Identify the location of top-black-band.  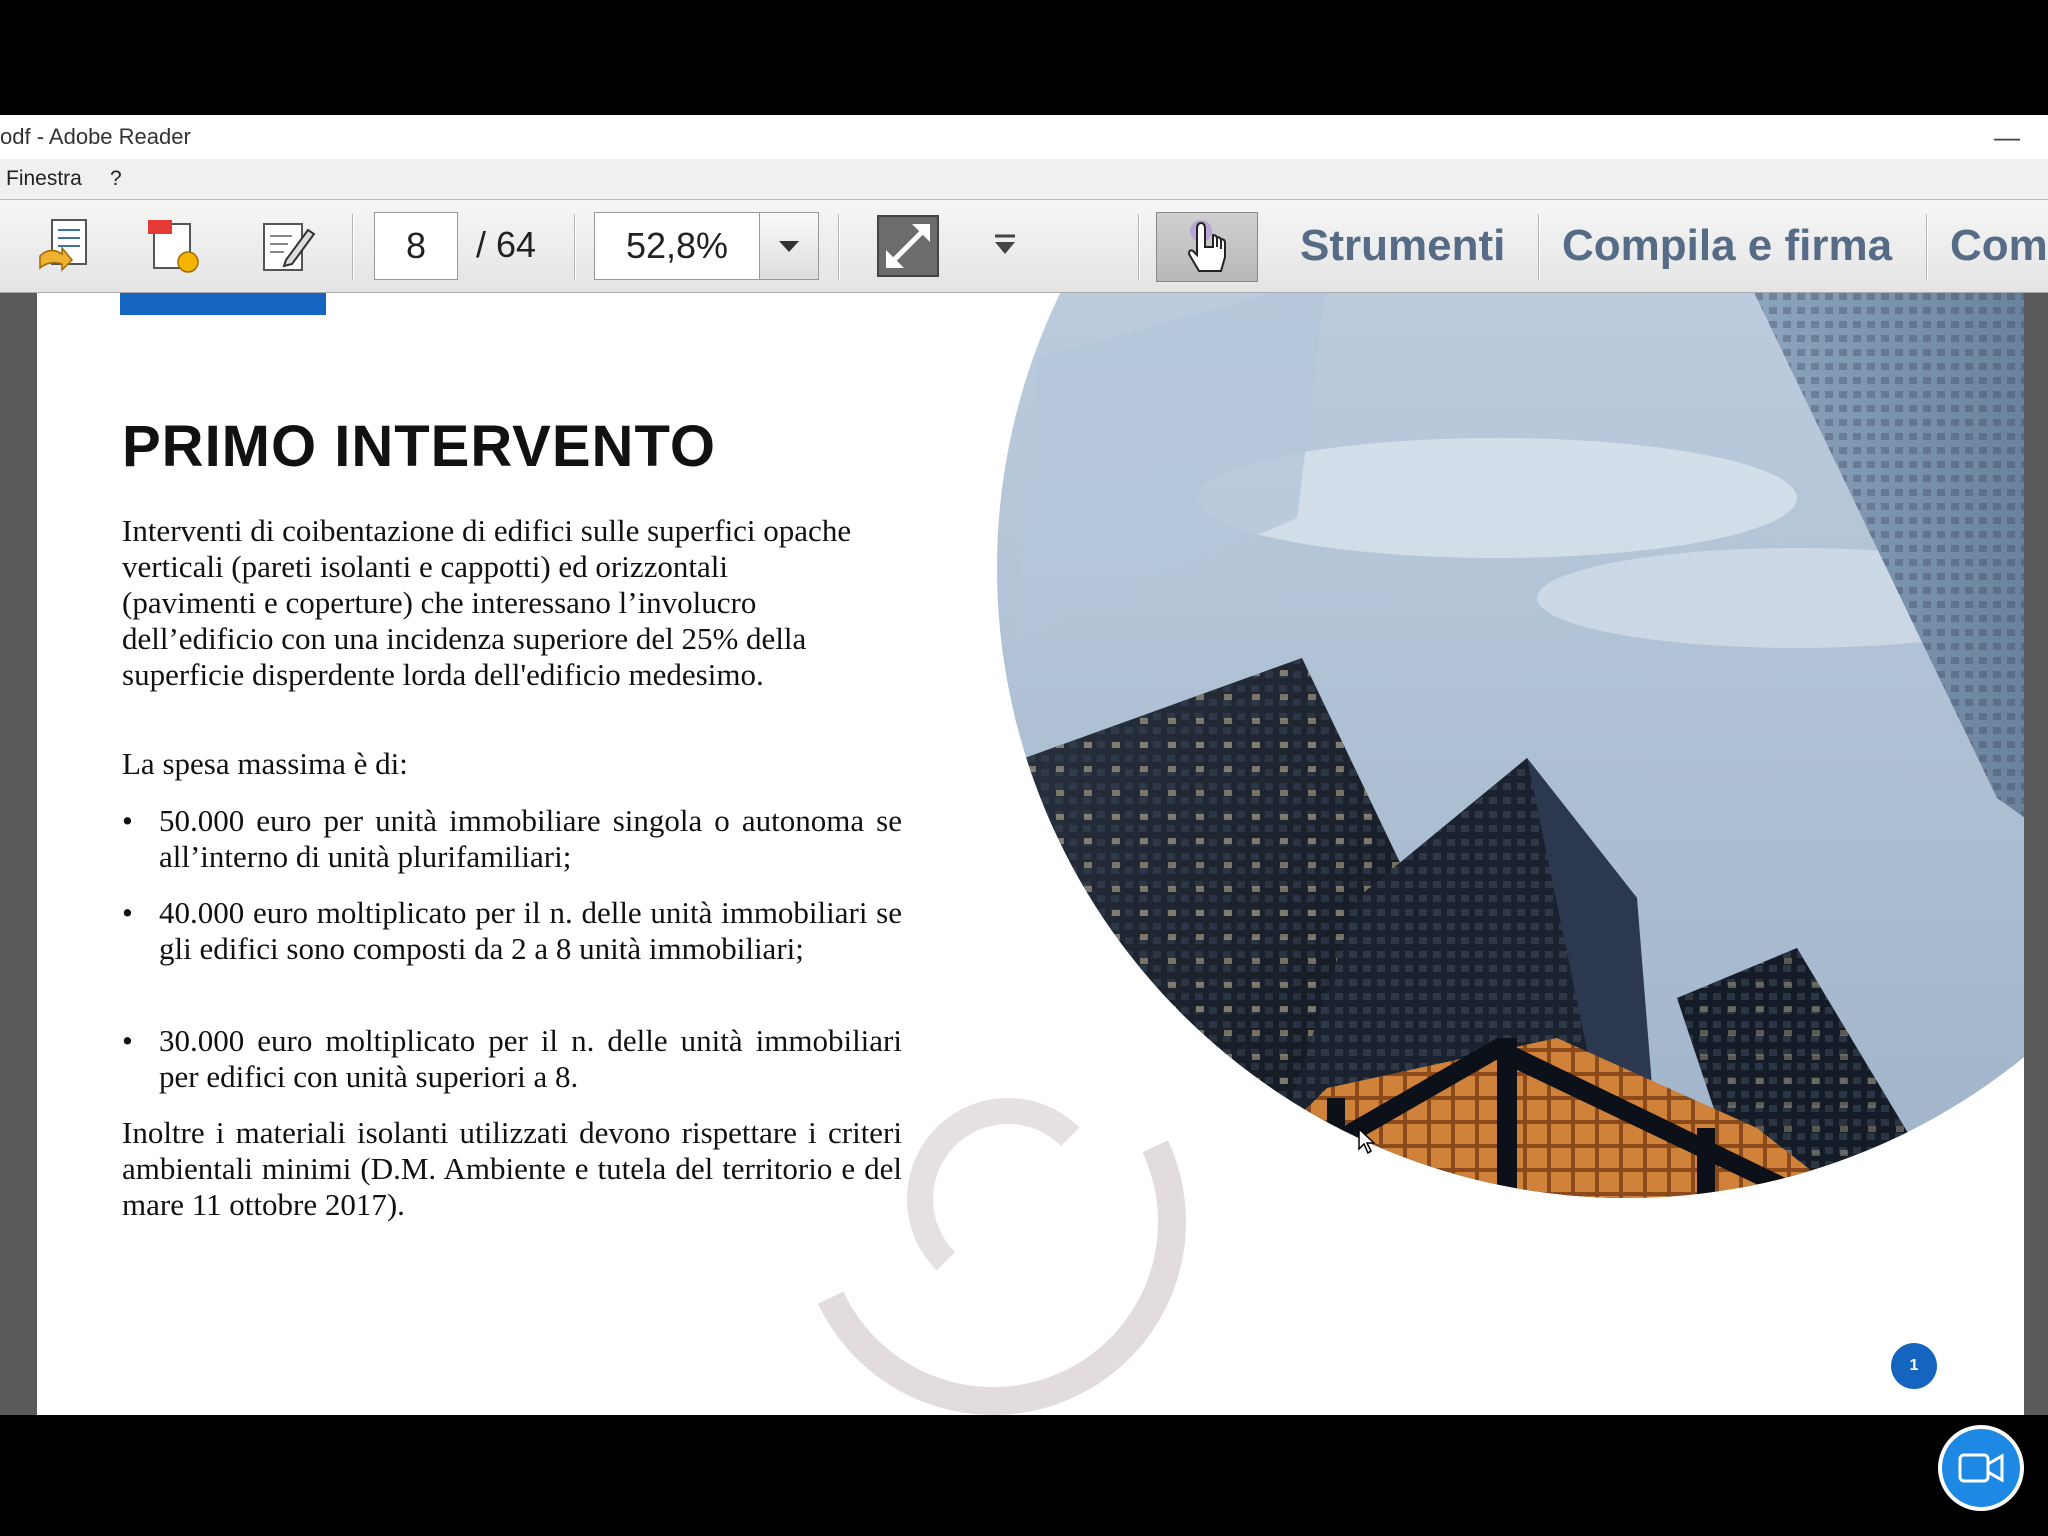
(1024, 57).